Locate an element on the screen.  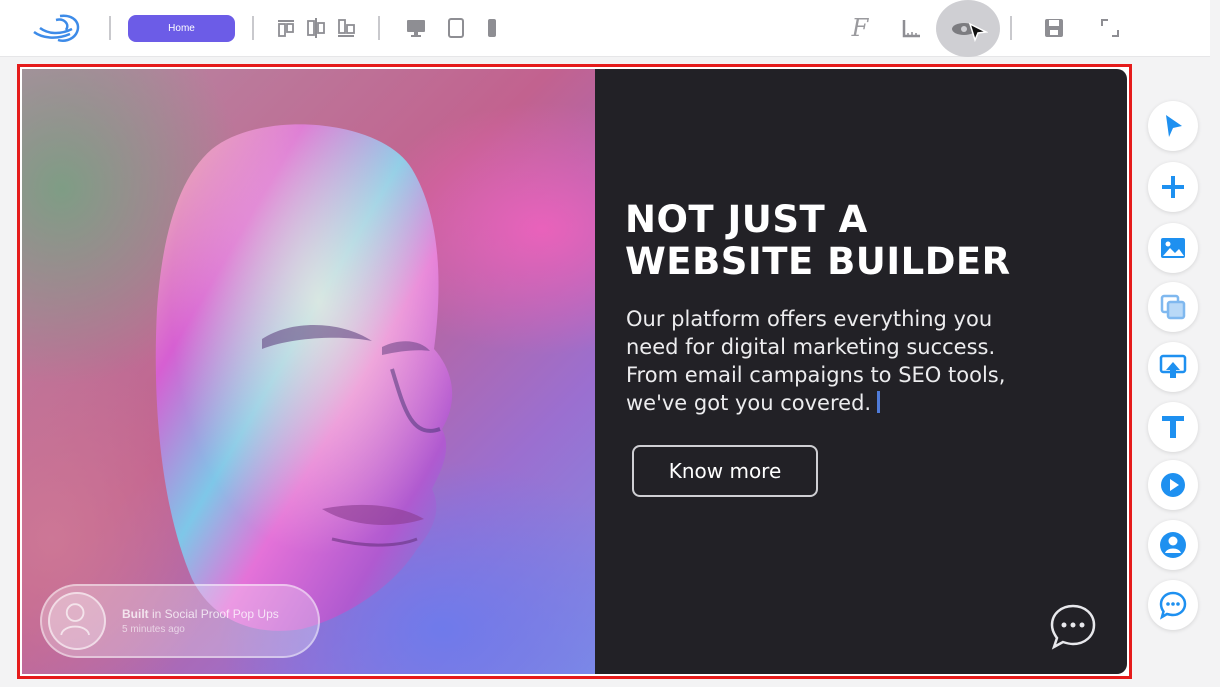
add-icon is located at coordinates (1173, 187).